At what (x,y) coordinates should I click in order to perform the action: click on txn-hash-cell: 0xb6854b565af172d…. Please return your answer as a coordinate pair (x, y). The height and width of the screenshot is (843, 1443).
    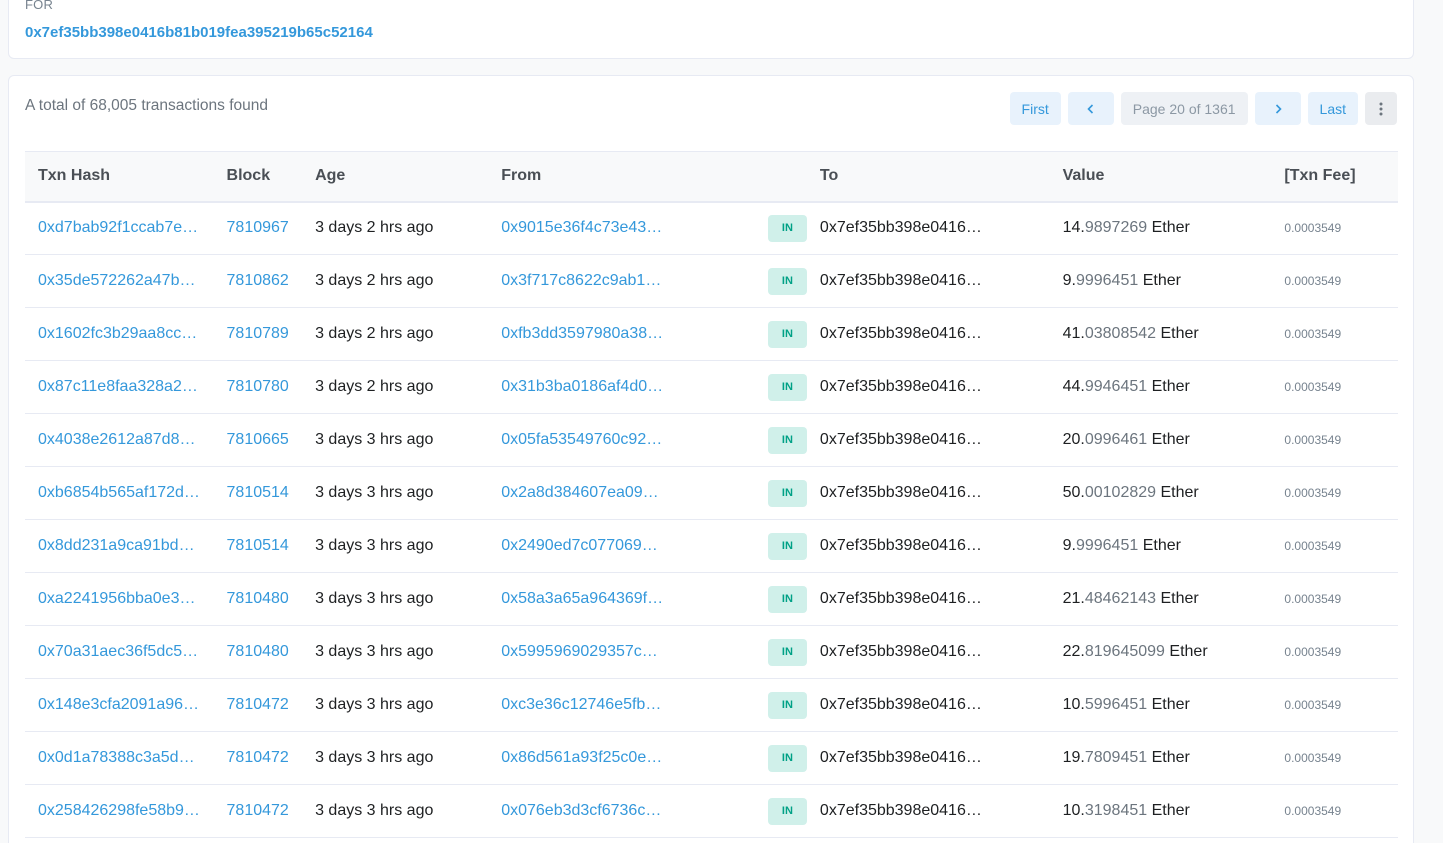
    Looking at the image, I should click on (119, 493).